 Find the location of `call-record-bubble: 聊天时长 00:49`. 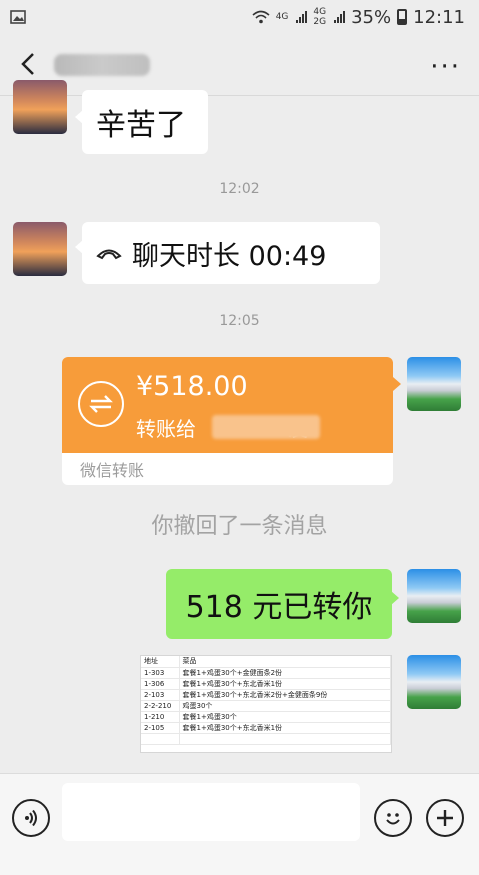

call-record-bubble: 聊天时长 00:49 is located at coordinates (227, 253).